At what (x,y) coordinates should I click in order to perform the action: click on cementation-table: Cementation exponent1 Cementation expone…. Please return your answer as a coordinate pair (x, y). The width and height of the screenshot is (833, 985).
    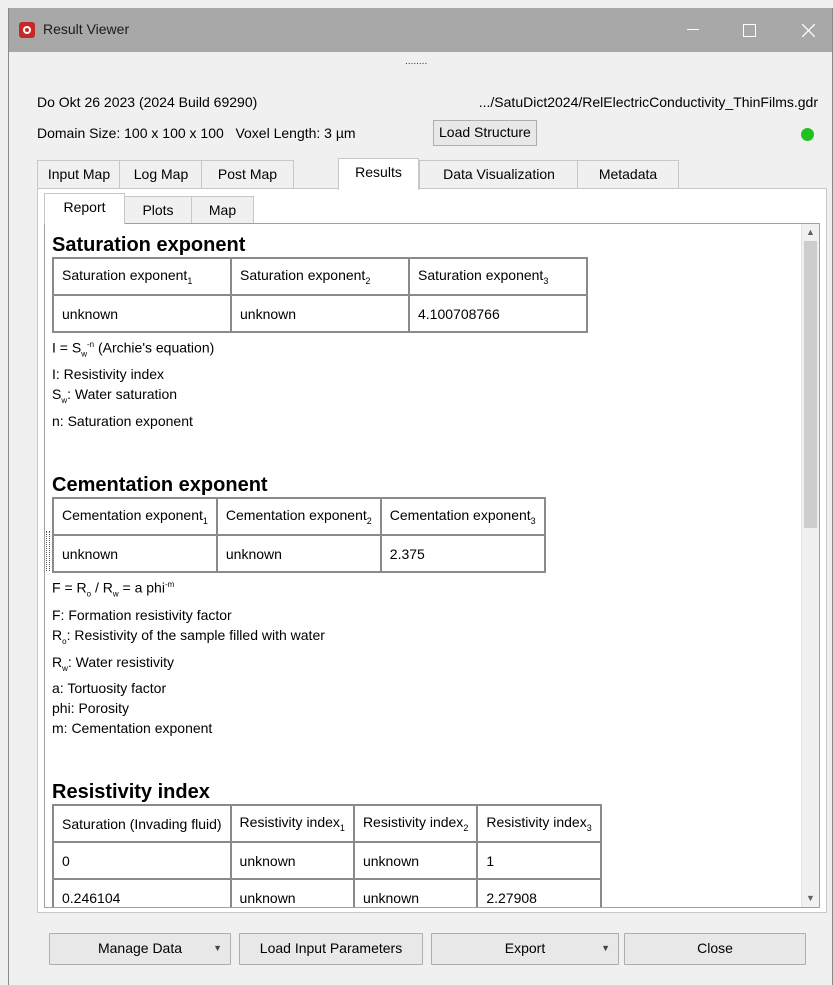
    Looking at the image, I should click on (299, 535).